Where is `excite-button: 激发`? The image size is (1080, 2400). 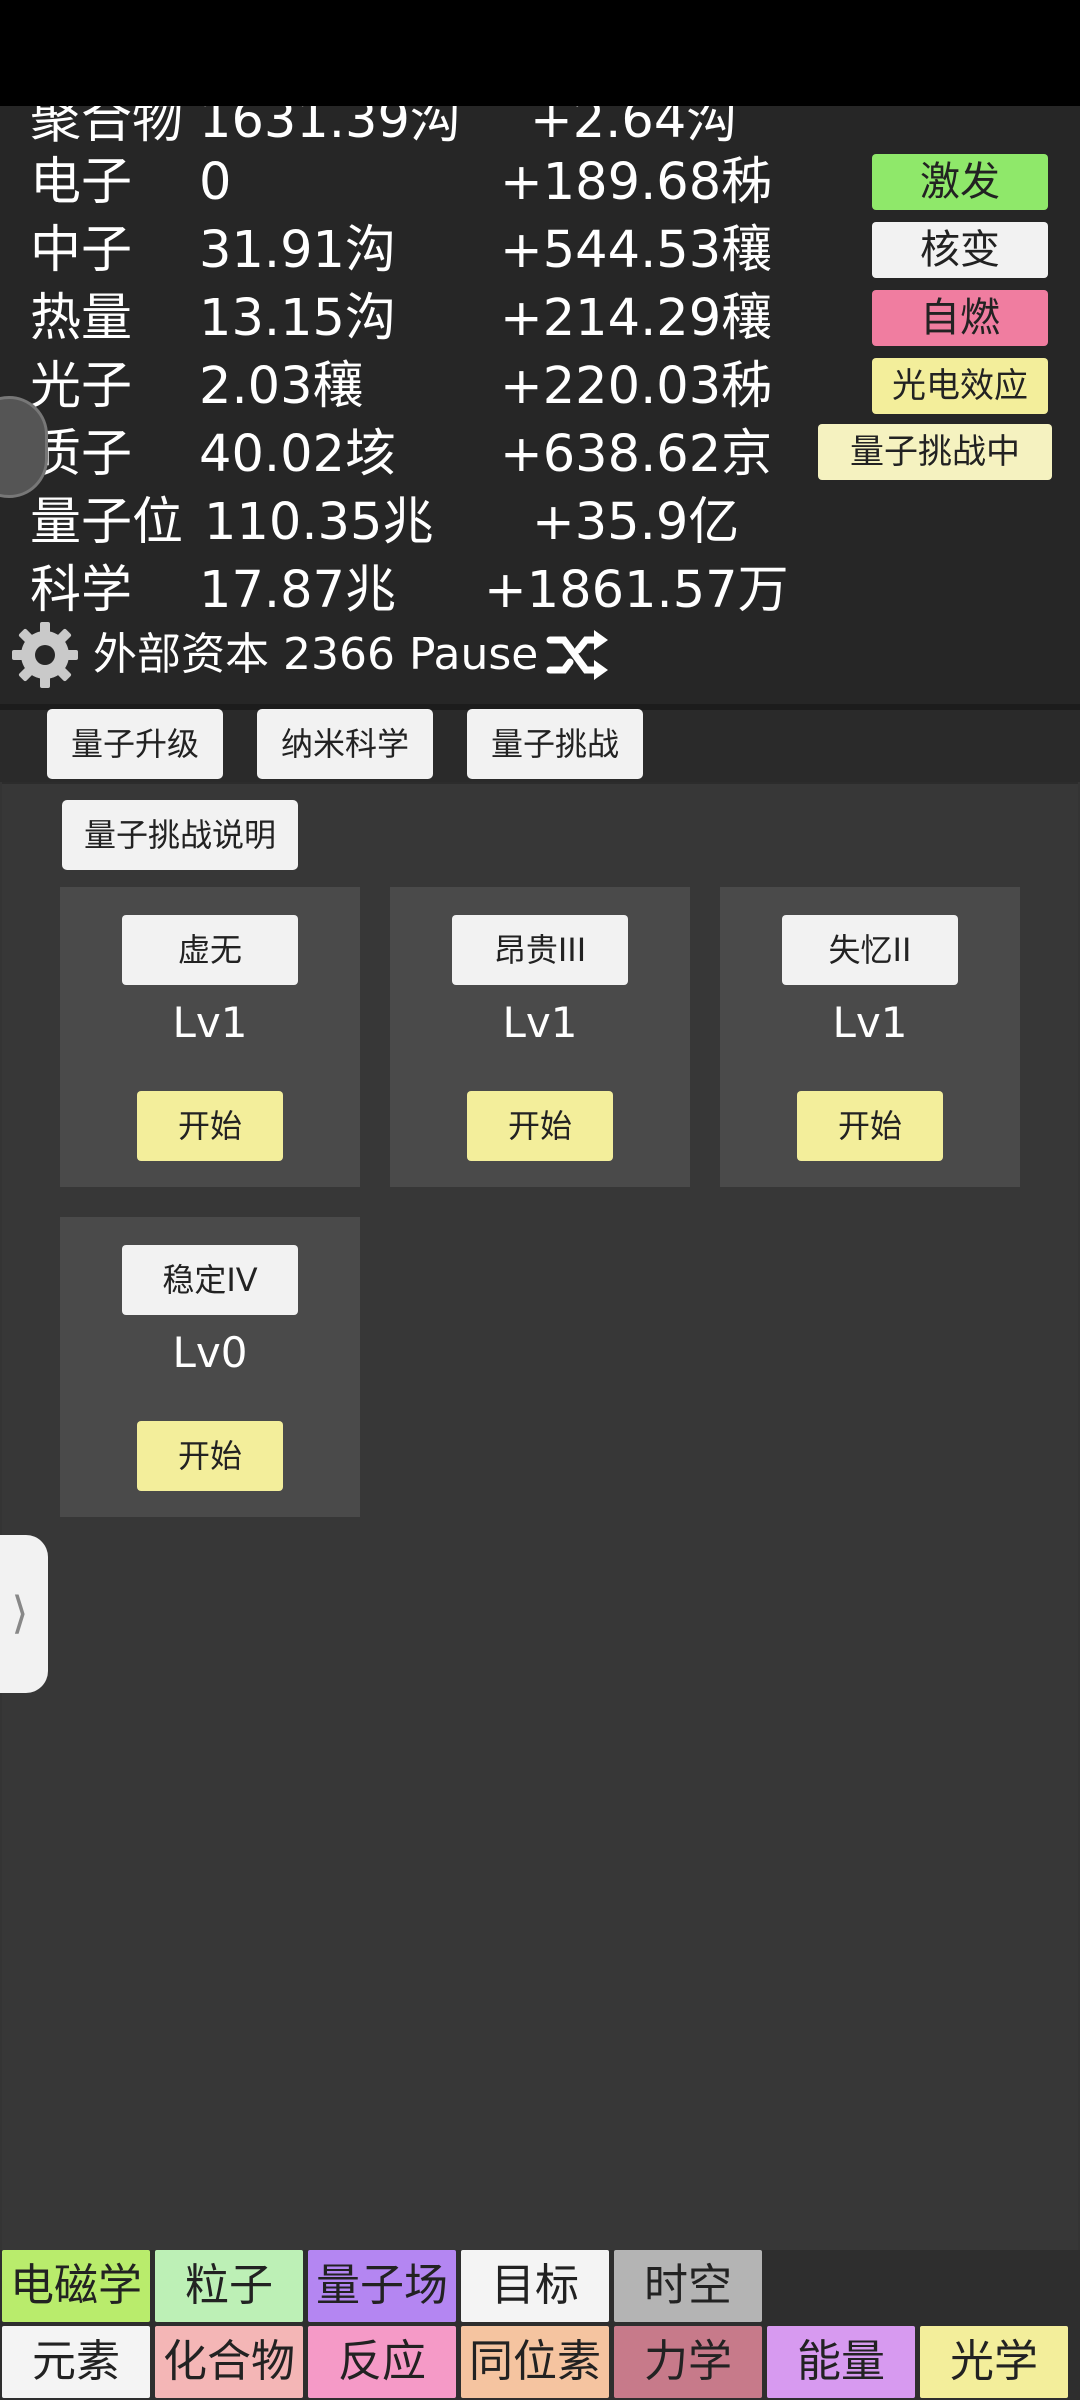 excite-button: 激发 is located at coordinates (960, 182).